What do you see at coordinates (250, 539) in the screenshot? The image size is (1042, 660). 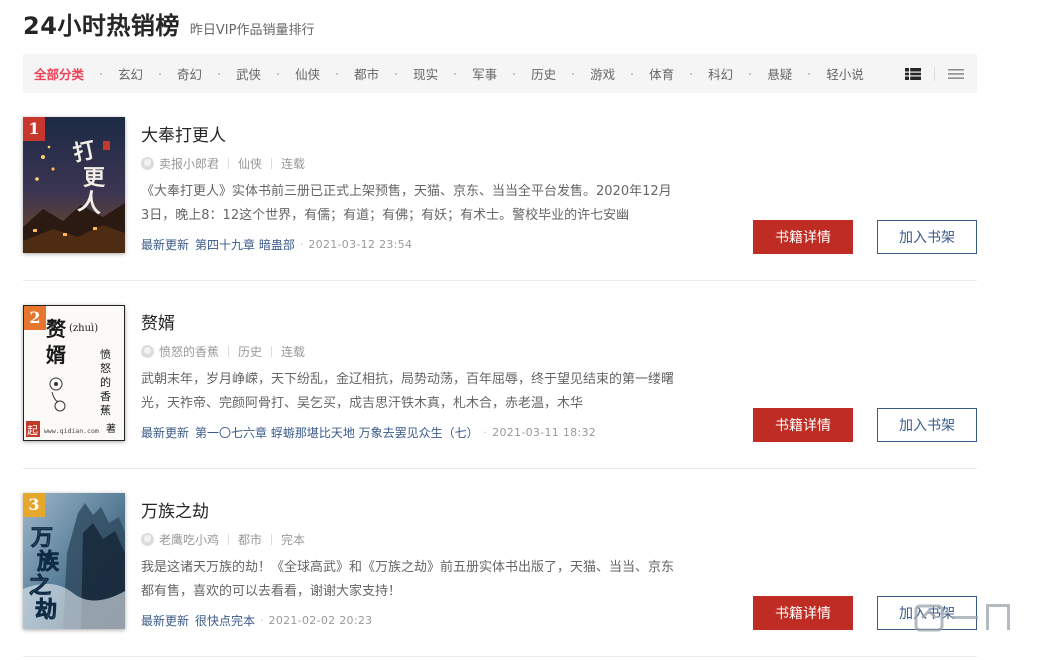 I see `genre-link: 都市` at bounding box center [250, 539].